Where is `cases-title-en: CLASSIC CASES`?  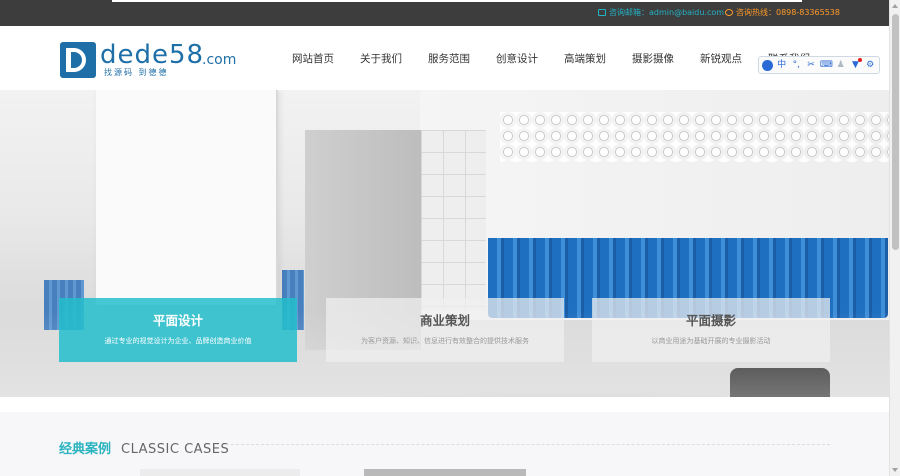 cases-title-en: CLASSIC CASES is located at coordinates (175, 449).